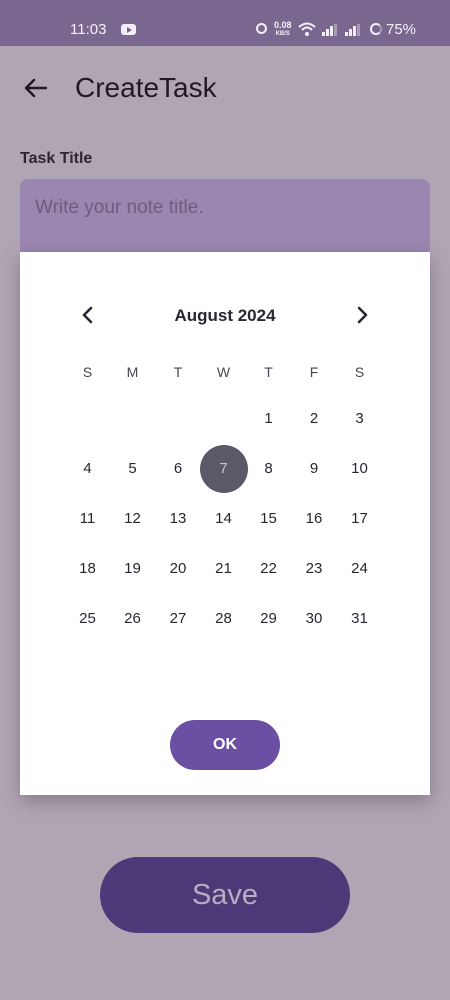 The image size is (450, 1000). What do you see at coordinates (56, 158) in the screenshot?
I see `task-title-label: Task Title` at bounding box center [56, 158].